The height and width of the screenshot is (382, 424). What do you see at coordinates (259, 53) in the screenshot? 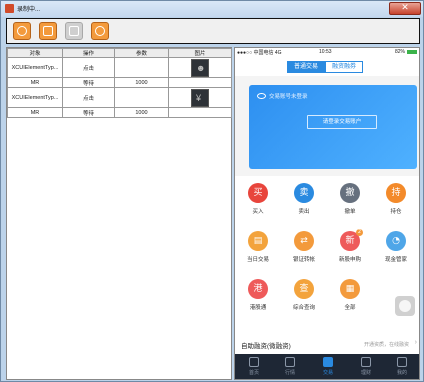
I see `carrier-text: ●●●○○ 中国电信 4G` at bounding box center [259, 53].